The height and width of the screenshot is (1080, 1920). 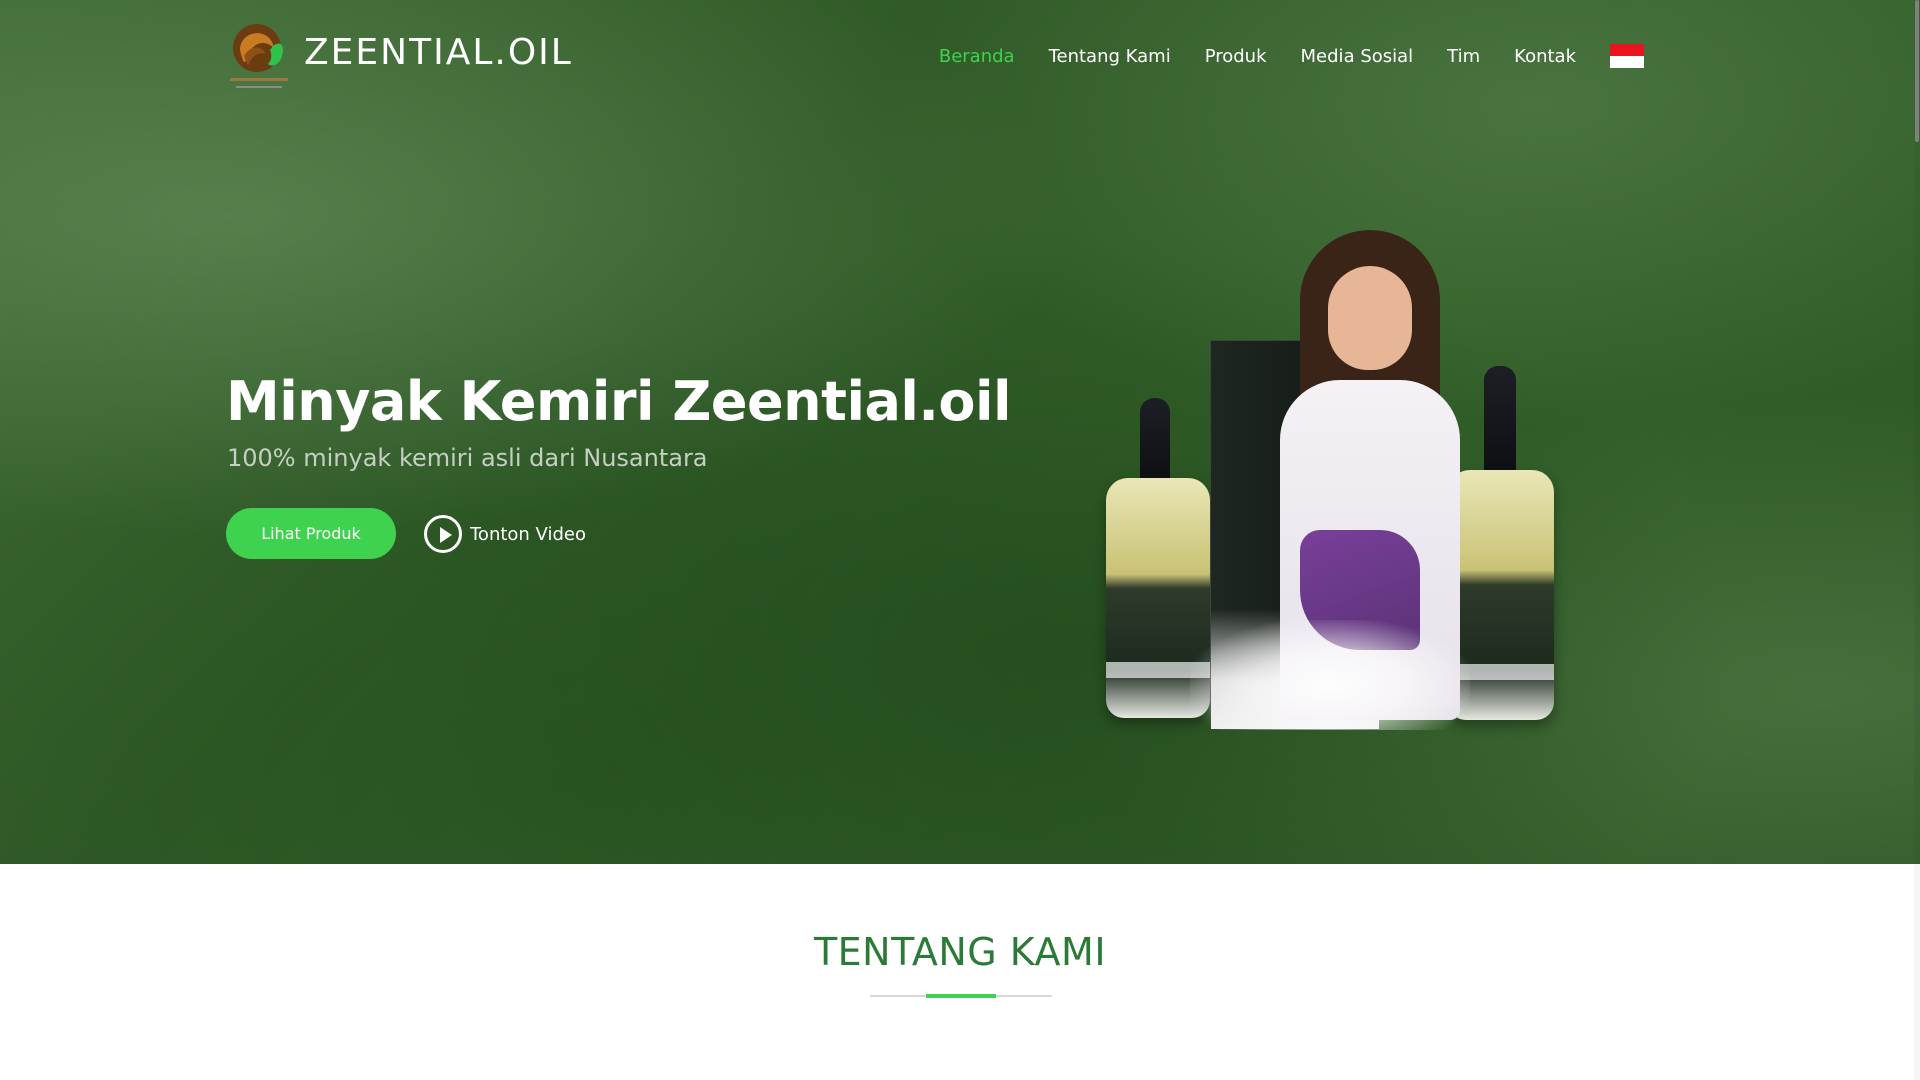 I want to click on nav-item-produk: Produk, so click(x=1236, y=56).